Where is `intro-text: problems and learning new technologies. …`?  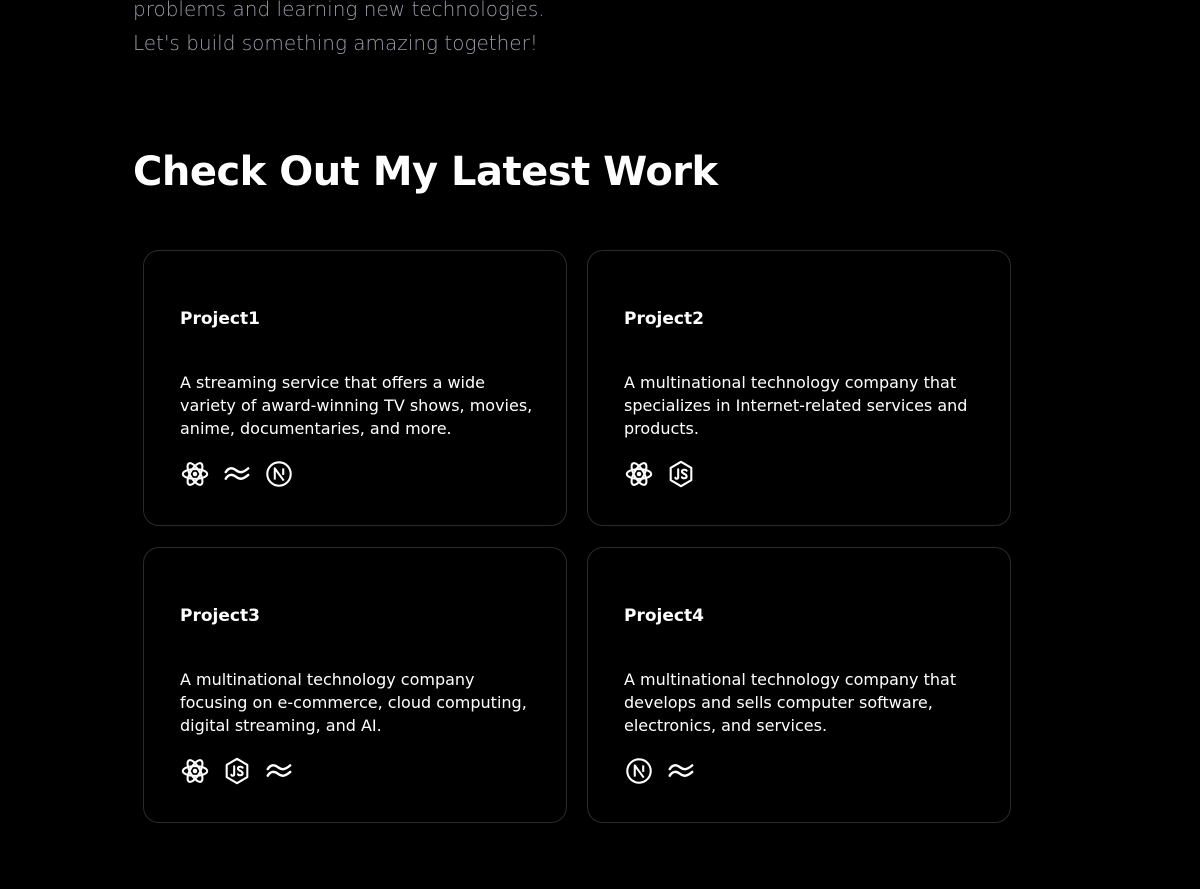 intro-text: problems and learning new technologies. … is located at coordinates (483, 30).